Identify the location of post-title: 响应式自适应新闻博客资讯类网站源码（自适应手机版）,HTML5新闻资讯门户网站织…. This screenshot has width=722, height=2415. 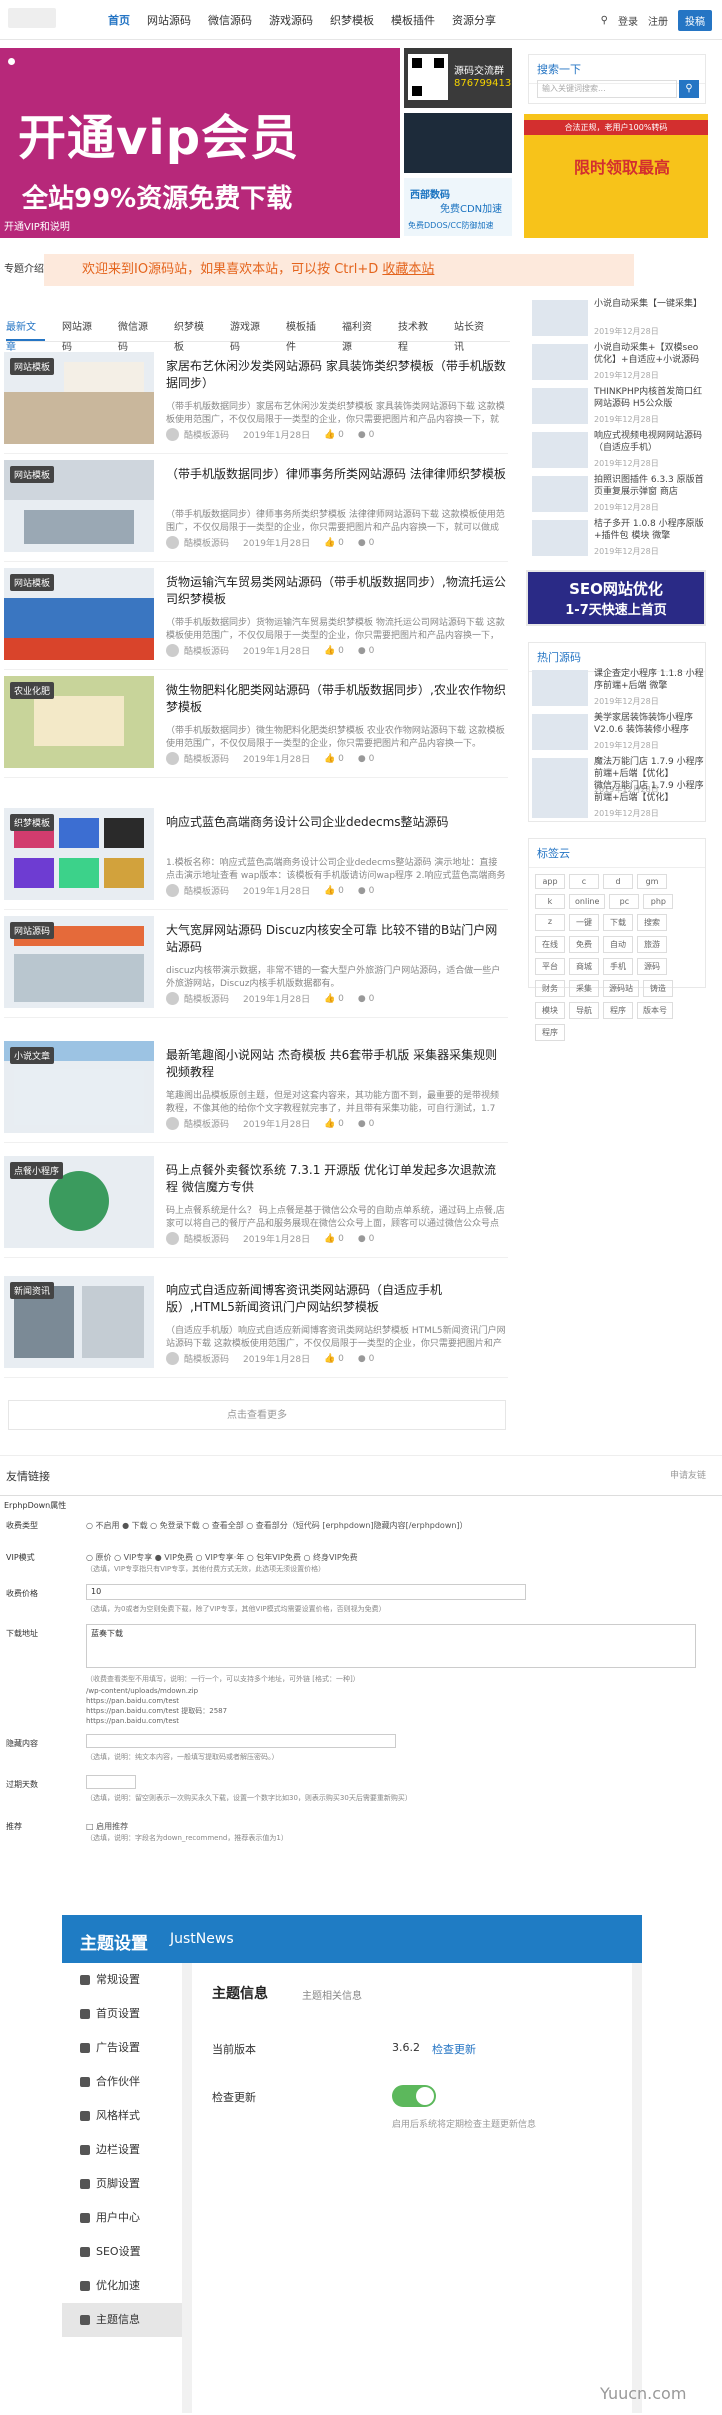
(336, 1299).